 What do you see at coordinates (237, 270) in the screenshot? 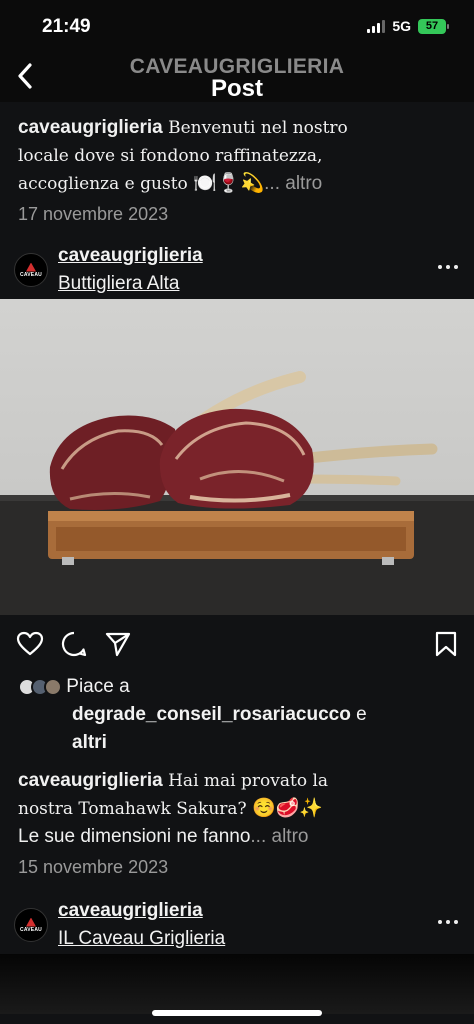
I see `post-header: CAVEAU caveaugriglieria Buttigliera Alta` at bounding box center [237, 270].